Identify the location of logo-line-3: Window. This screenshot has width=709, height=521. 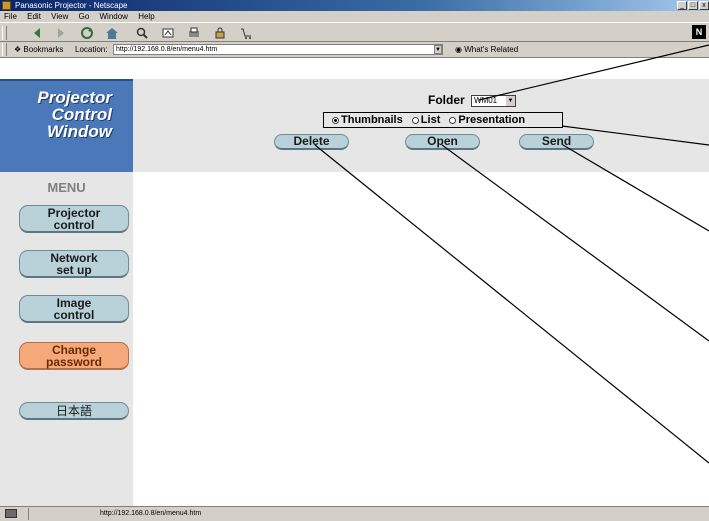
(79, 131).